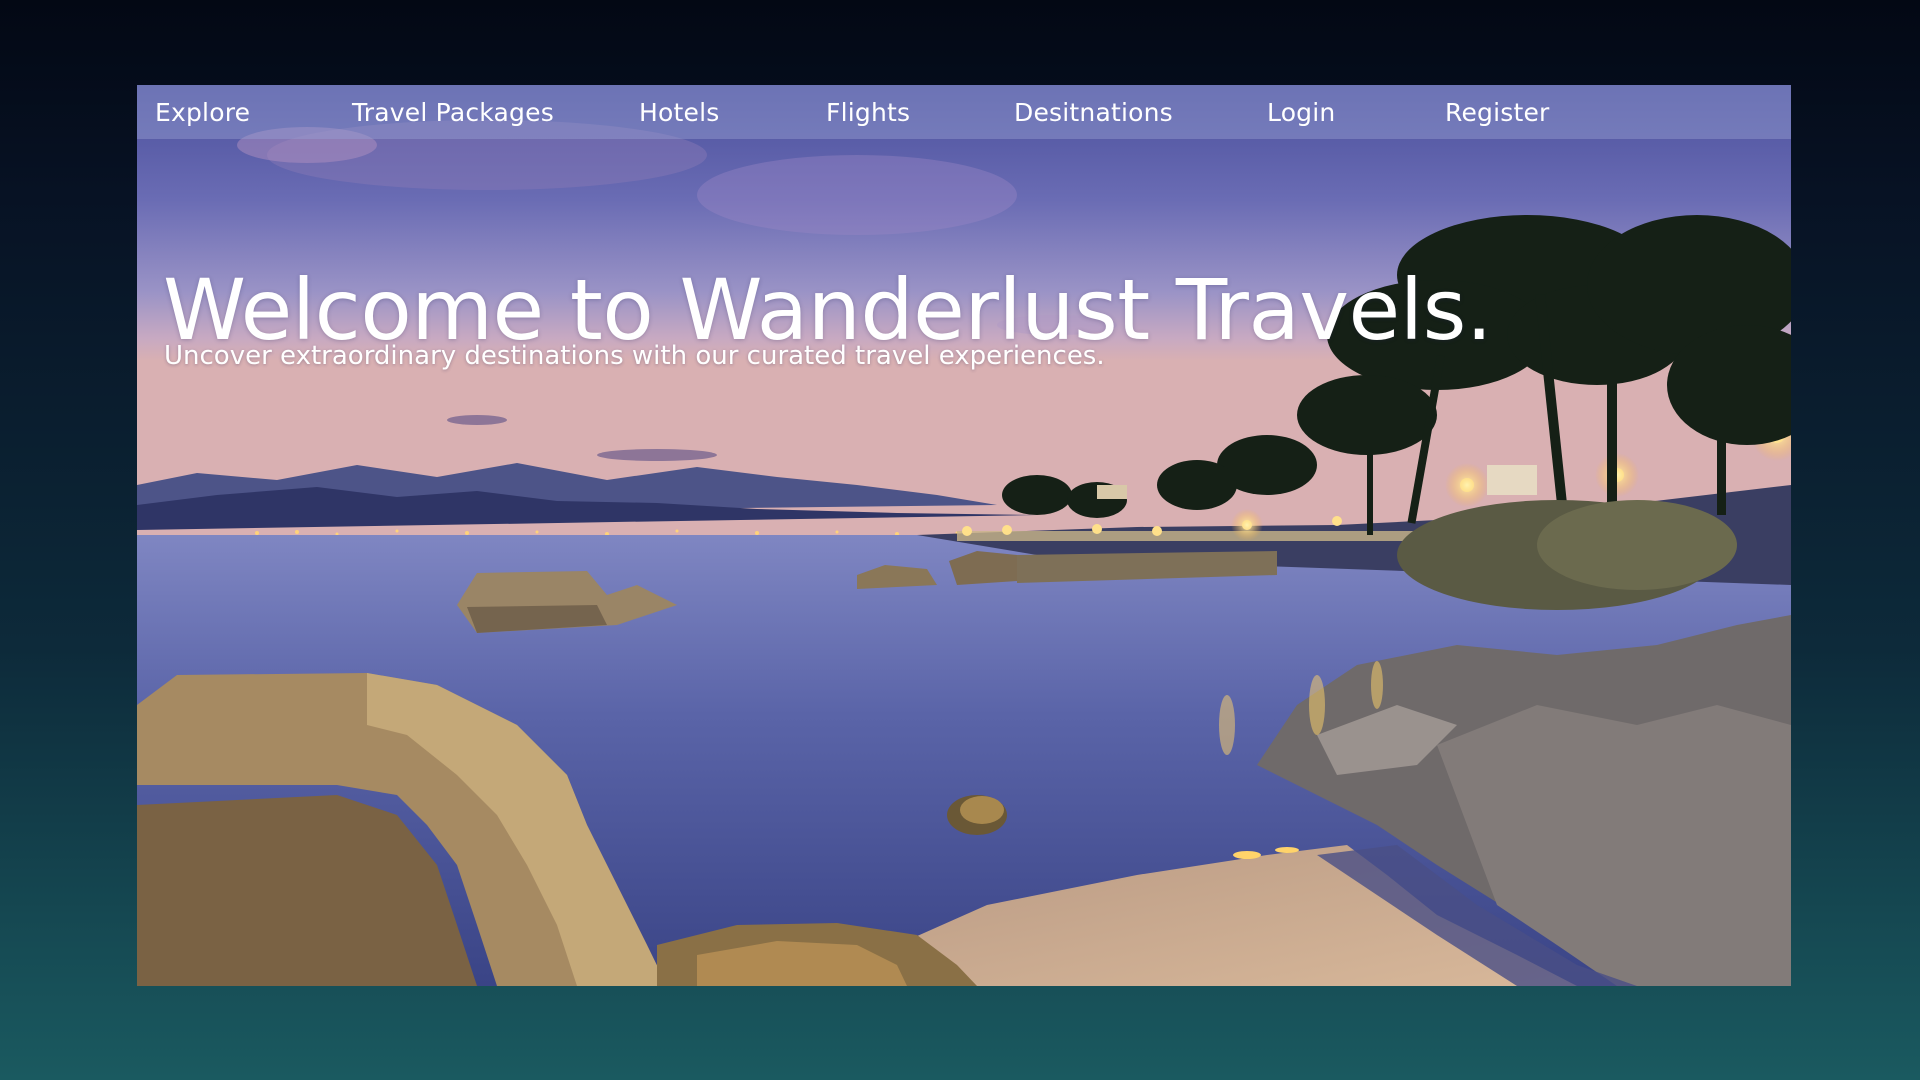  I want to click on nav-login-link: Login, so click(1301, 112).